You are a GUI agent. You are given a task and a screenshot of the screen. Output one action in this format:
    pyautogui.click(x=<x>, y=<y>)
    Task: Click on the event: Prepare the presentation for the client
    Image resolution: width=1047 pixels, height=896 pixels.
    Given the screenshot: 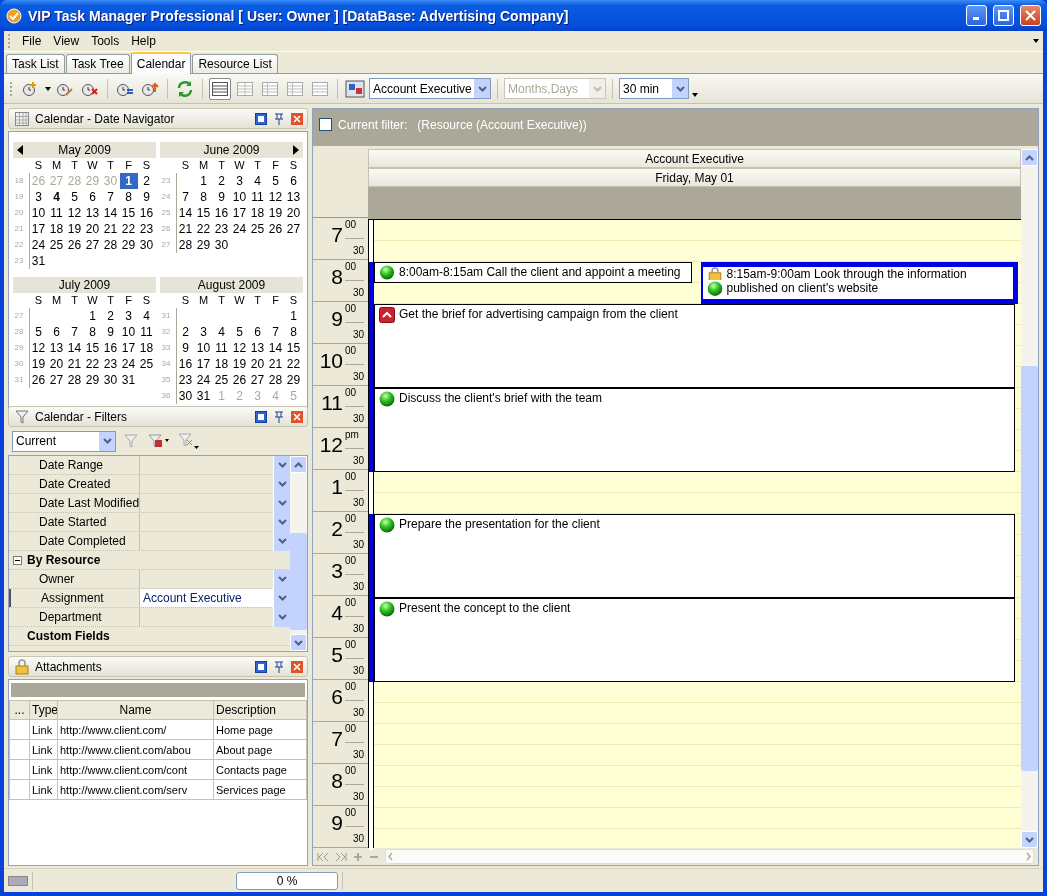 What is the action you would take?
    pyautogui.click(x=694, y=555)
    